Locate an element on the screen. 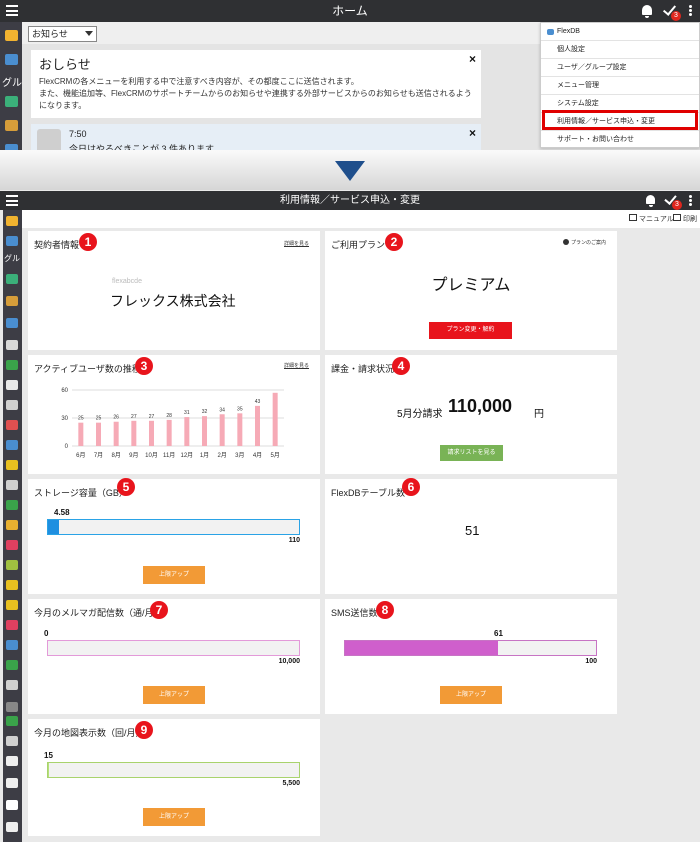  card-map: 今月の地図表示数（回/月） 9 15 5,500 上限アップ is located at coordinates (174, 777).